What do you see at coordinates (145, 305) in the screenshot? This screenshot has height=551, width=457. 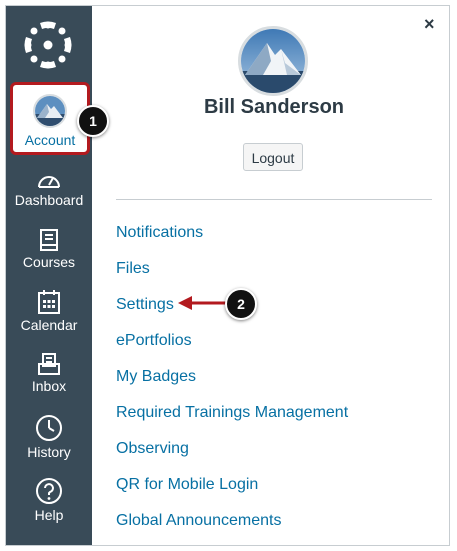 I see `link-settings: Settings` at bounding box center [145, 305].